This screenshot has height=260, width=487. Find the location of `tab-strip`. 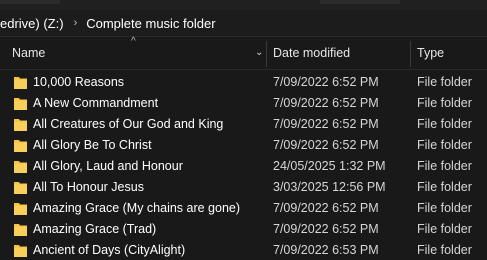

tab-strip is located at coordinates (243, 5).